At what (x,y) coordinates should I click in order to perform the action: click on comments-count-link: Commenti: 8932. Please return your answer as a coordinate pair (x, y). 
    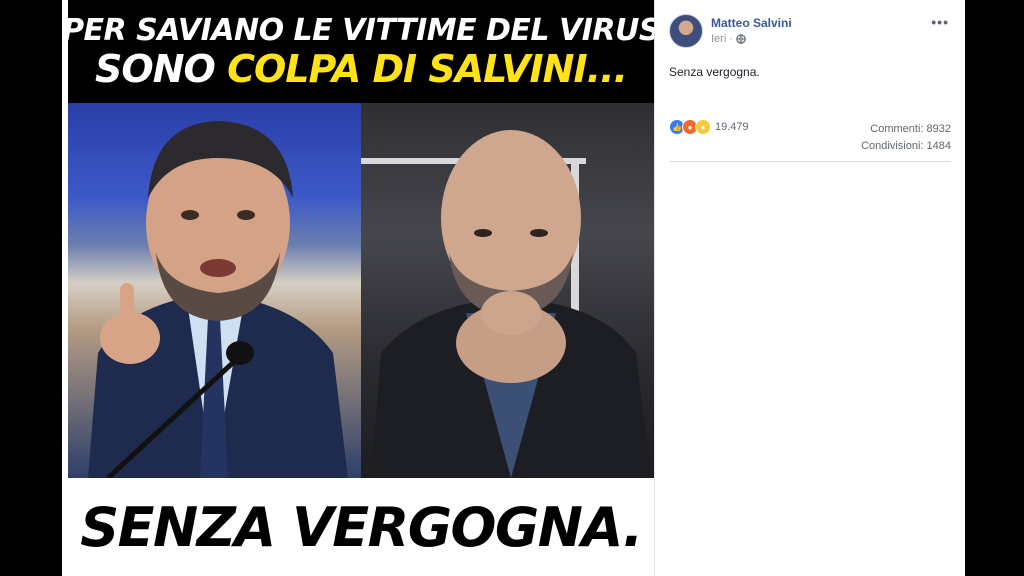
    Looking at the image, I should click on (906, 129).